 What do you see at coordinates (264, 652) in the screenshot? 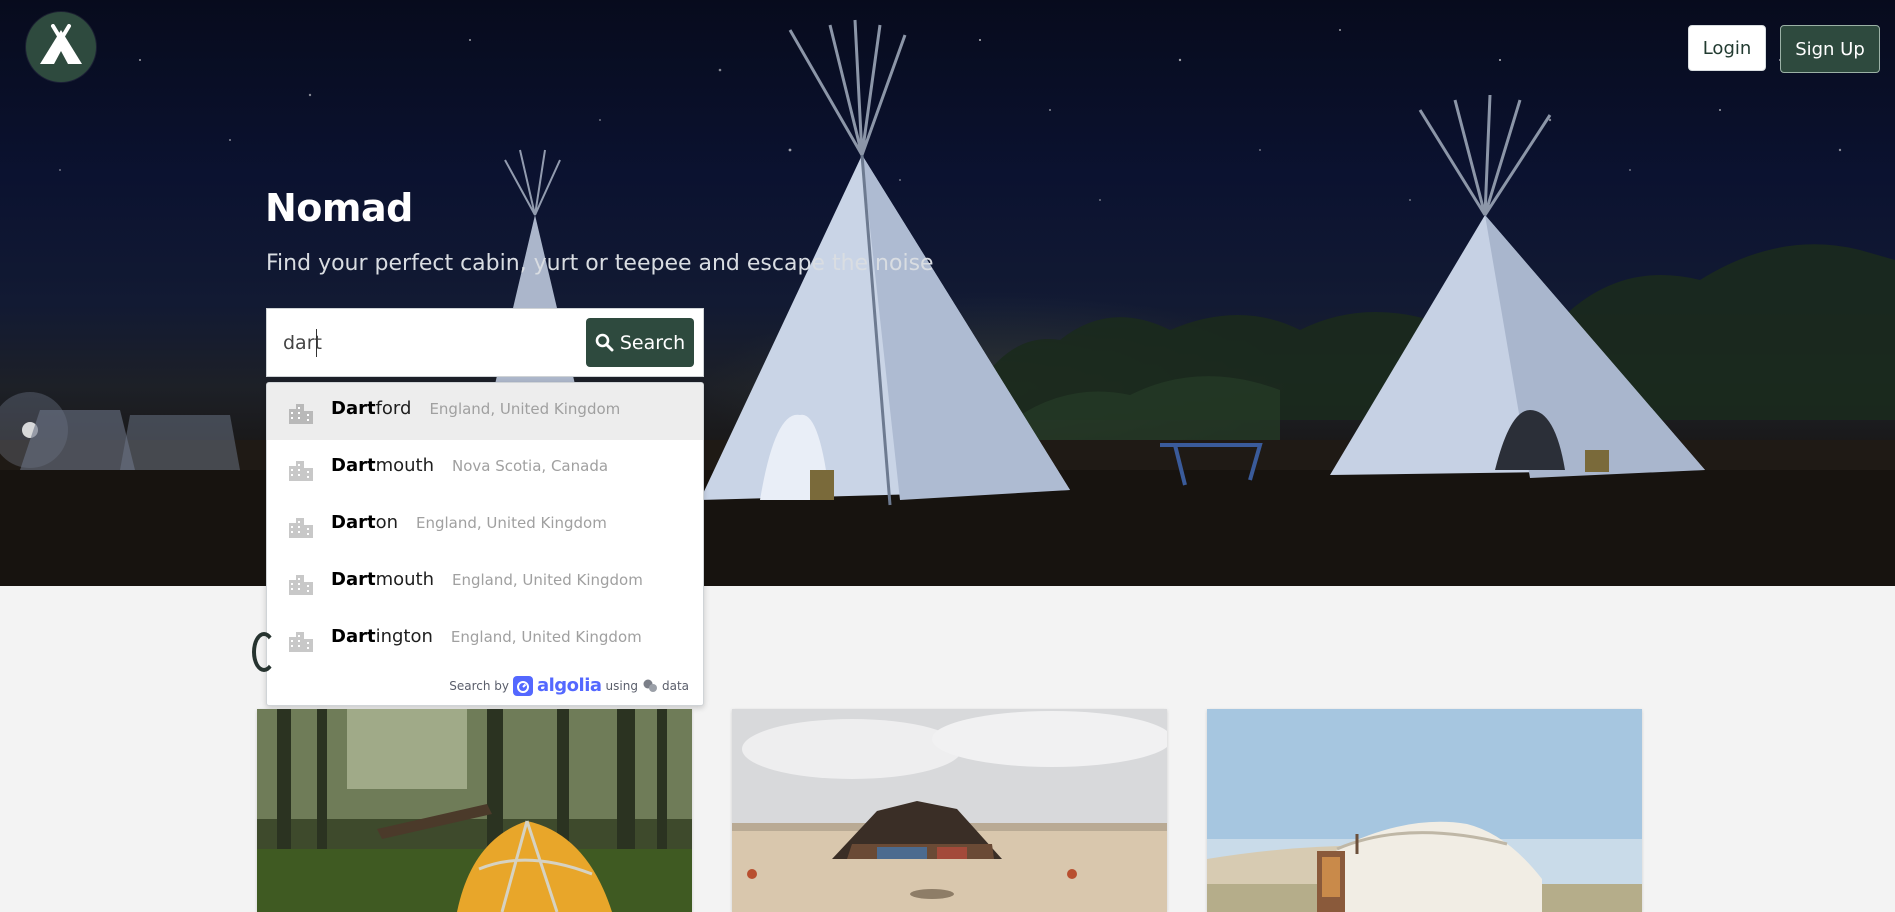
I see `section-heading-partial` at bounding box center [264, 652].